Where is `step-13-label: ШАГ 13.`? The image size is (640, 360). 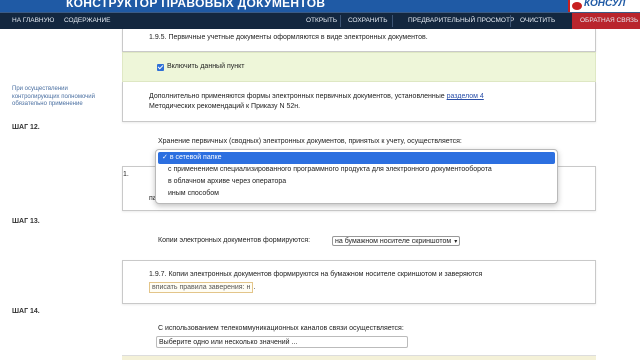
step-13-label: ШАГ 13. is located at coordinates (26, 221).